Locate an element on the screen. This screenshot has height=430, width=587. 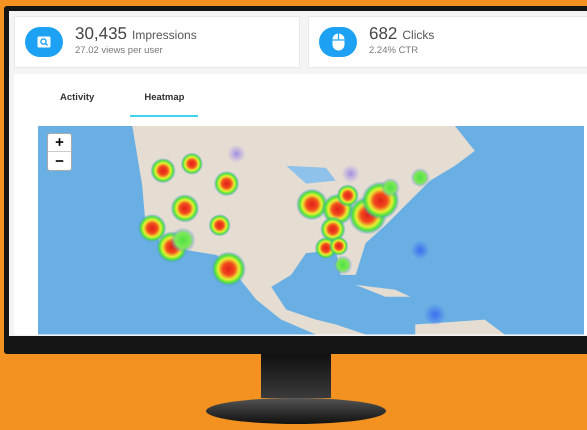
monitor-stand-neck is located at coordinates (295, 376).